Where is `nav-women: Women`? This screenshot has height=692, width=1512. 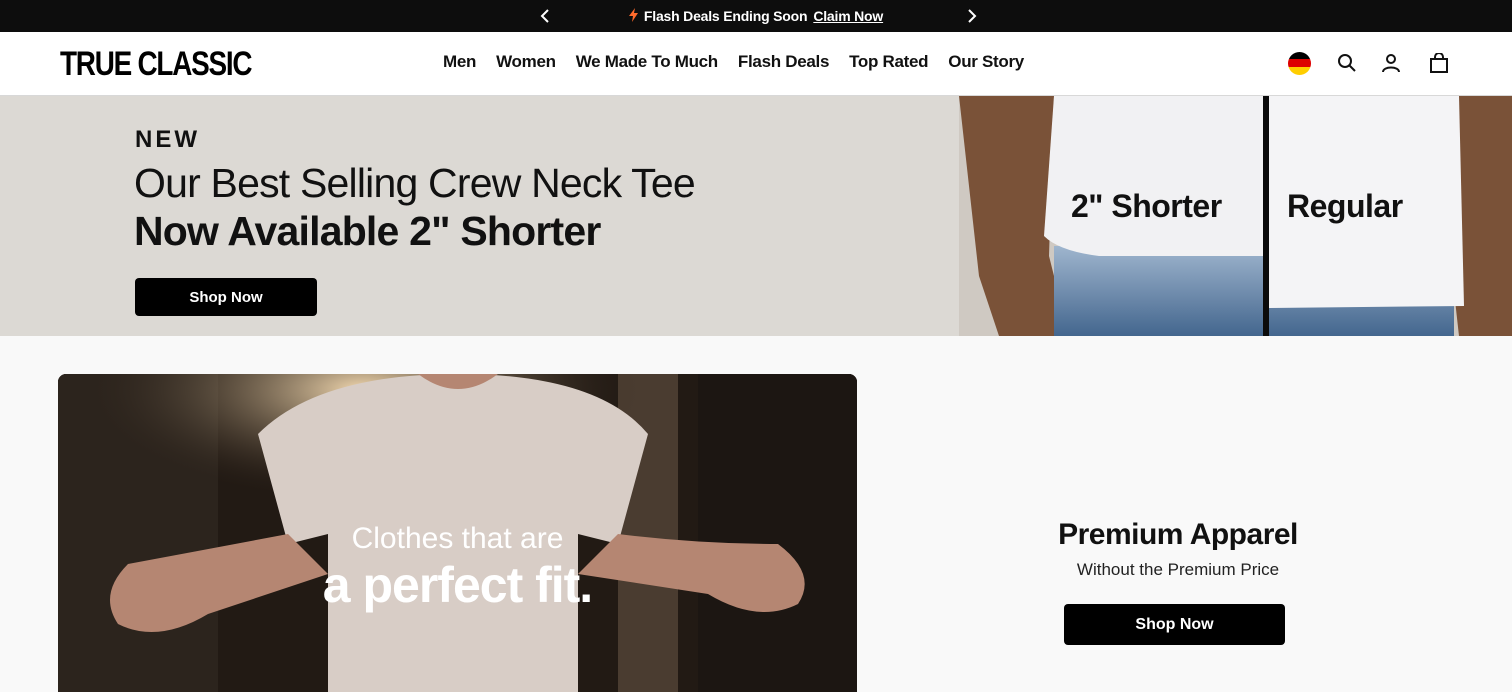
nav-women: Women is located at coordinates (526, 62).